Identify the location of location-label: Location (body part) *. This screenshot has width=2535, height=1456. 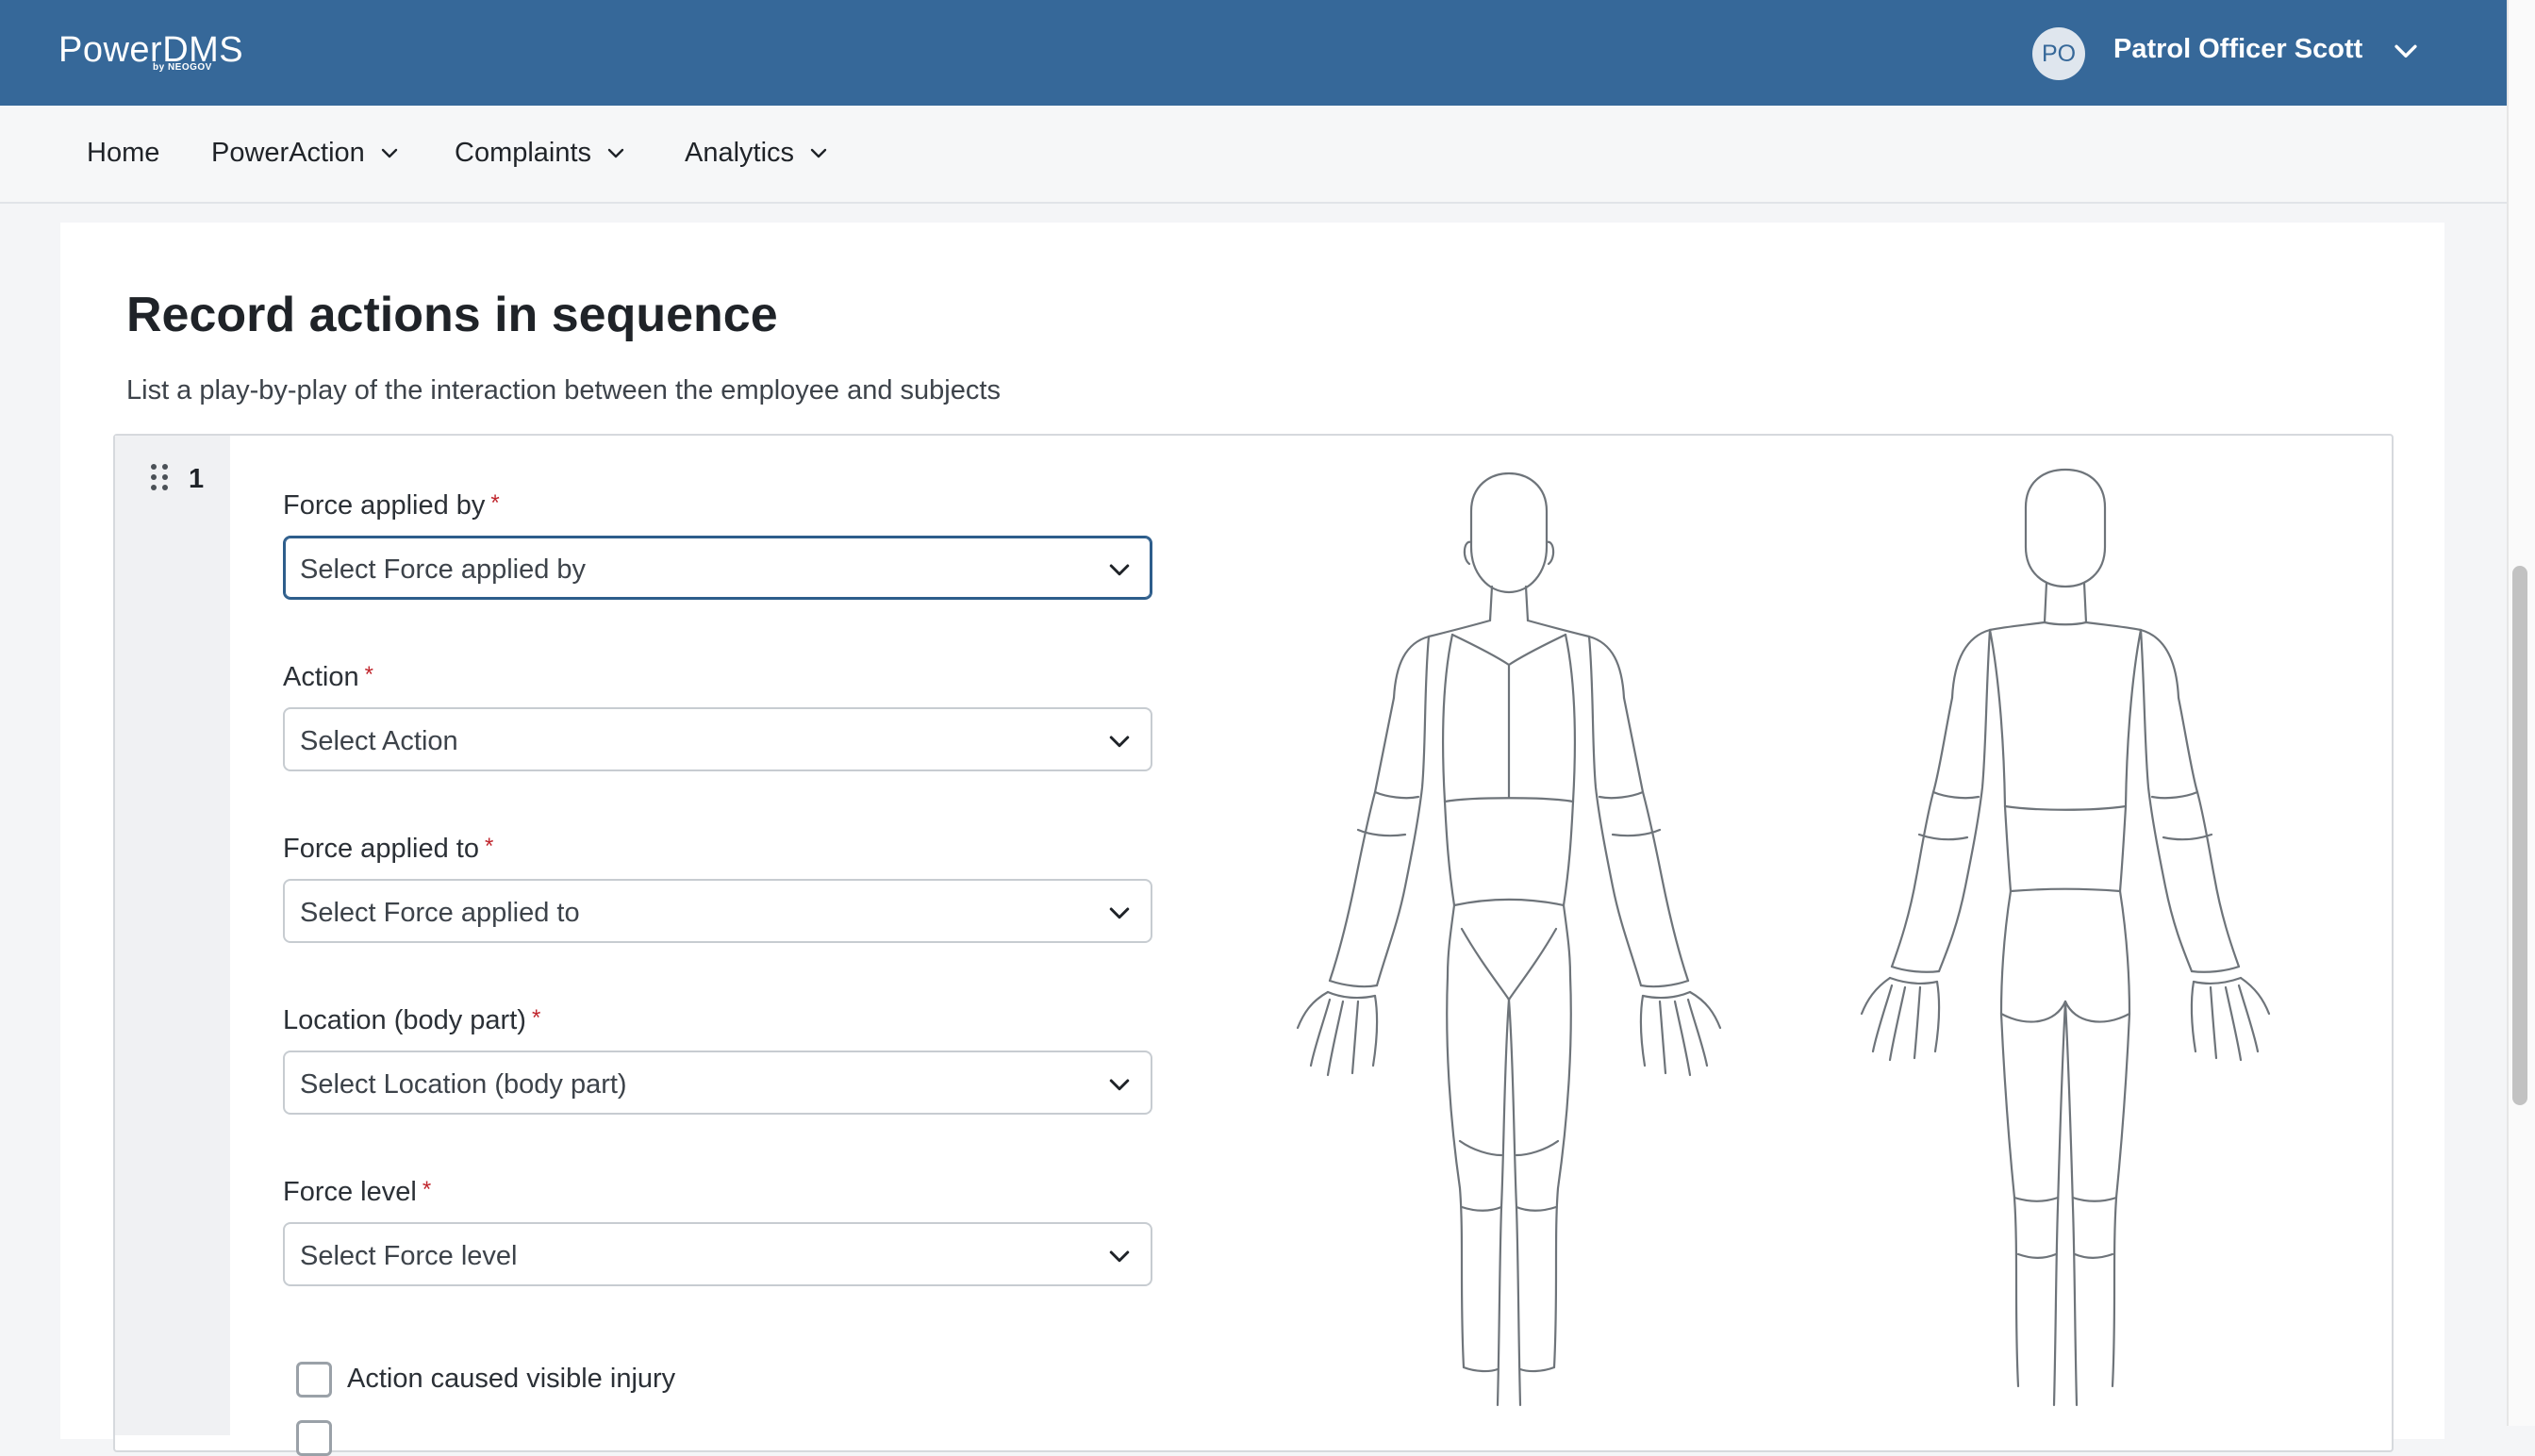
(411, 1020).